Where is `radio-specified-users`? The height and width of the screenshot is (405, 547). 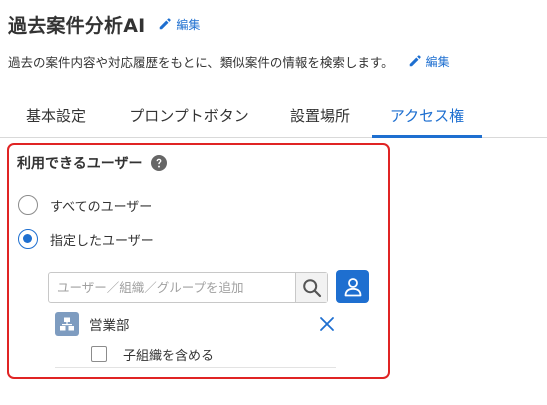
radio-specified-users is located at coordinates (28, 239).